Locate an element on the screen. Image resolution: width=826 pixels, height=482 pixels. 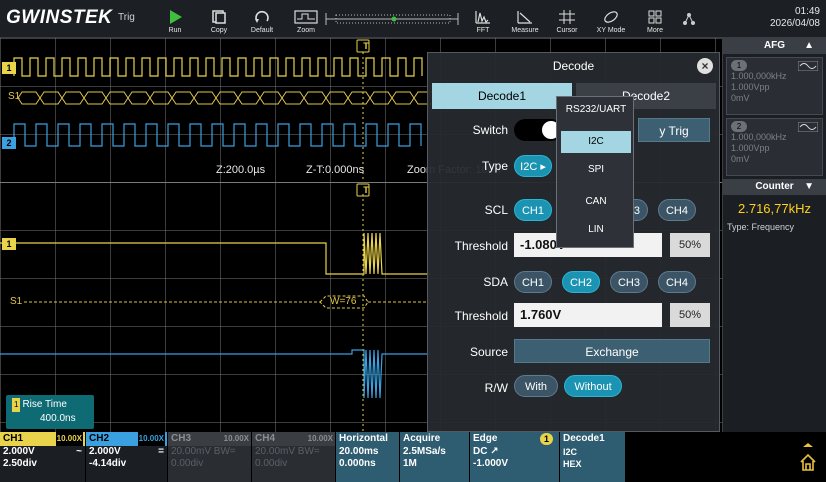
zoom-button: Zoom is located at coordinates (306, 19).